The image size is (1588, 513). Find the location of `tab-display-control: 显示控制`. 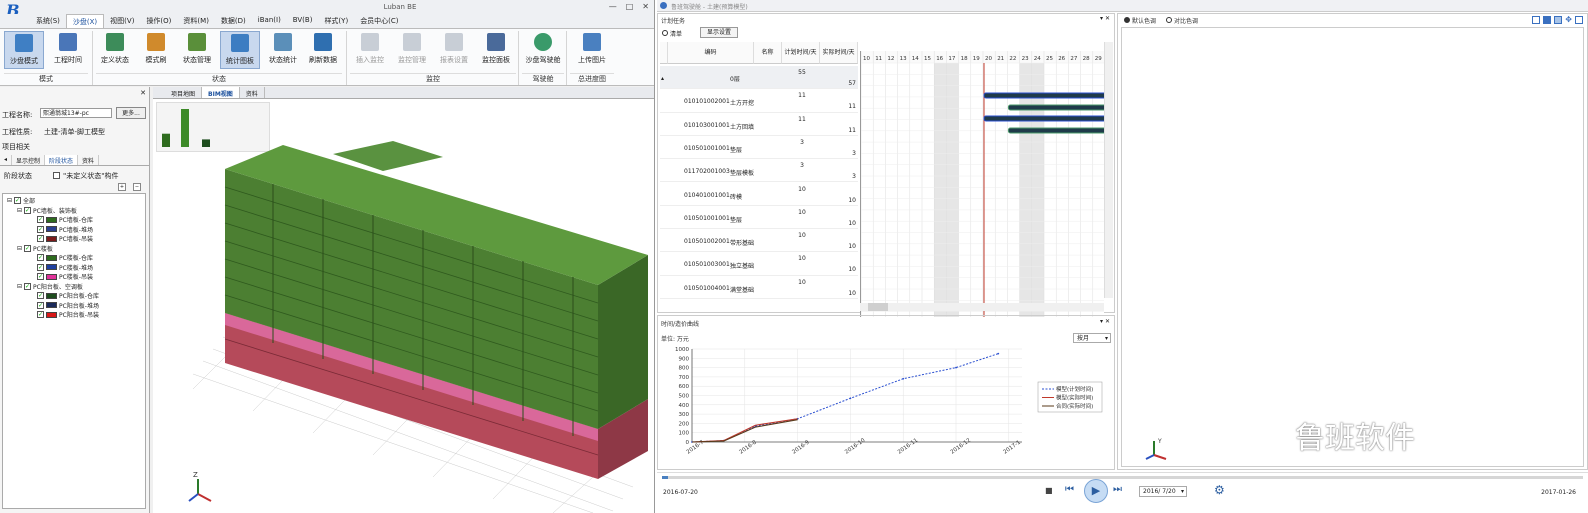

tab-display-control: 显示控制 is located at coordinates (29, 160).